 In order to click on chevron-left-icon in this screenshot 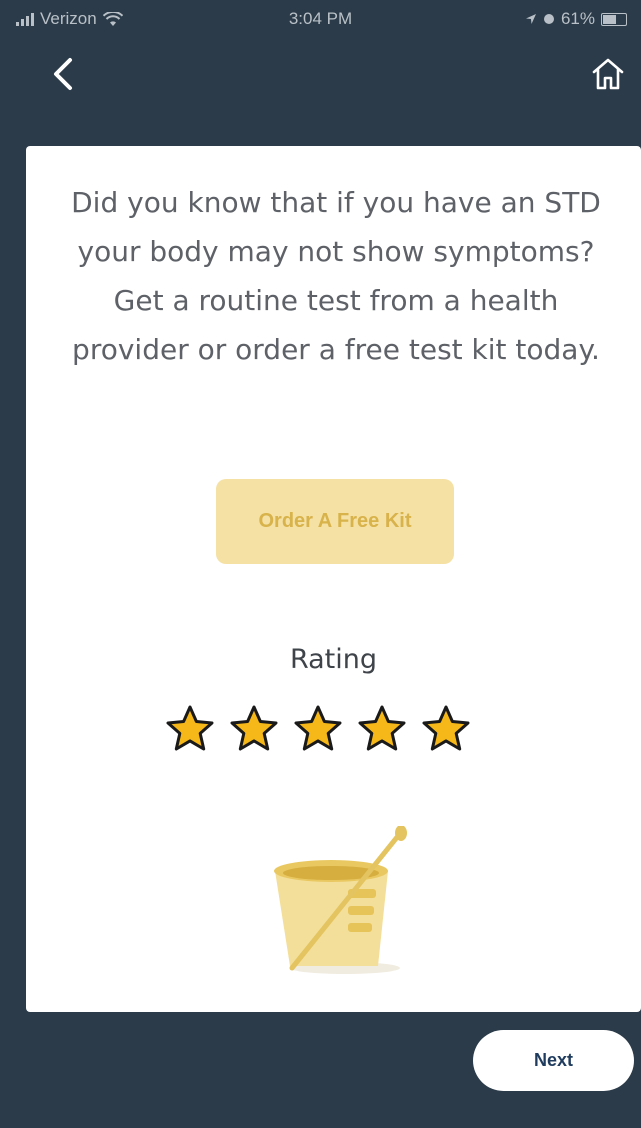, I will do `click(63, 74)`.